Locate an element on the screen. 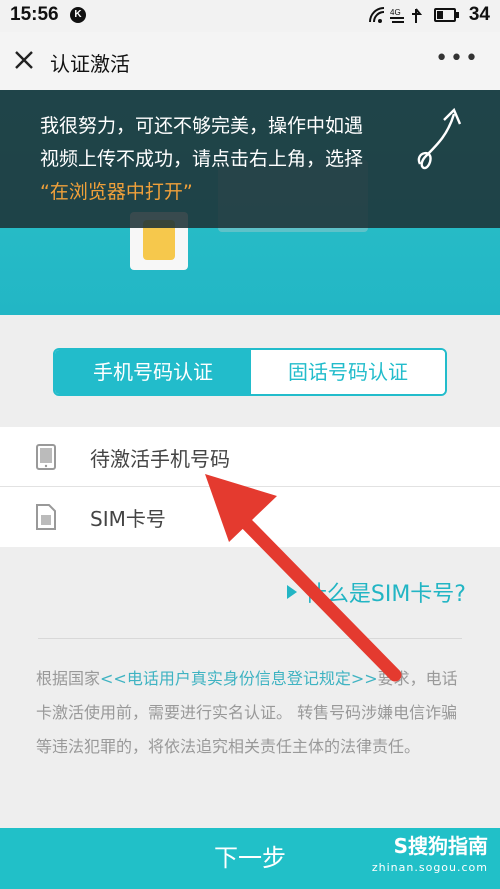 This screenshot has width=500, height=889. status-bar: 15:56 K 4G 34 is located at coordinates (250, 16).